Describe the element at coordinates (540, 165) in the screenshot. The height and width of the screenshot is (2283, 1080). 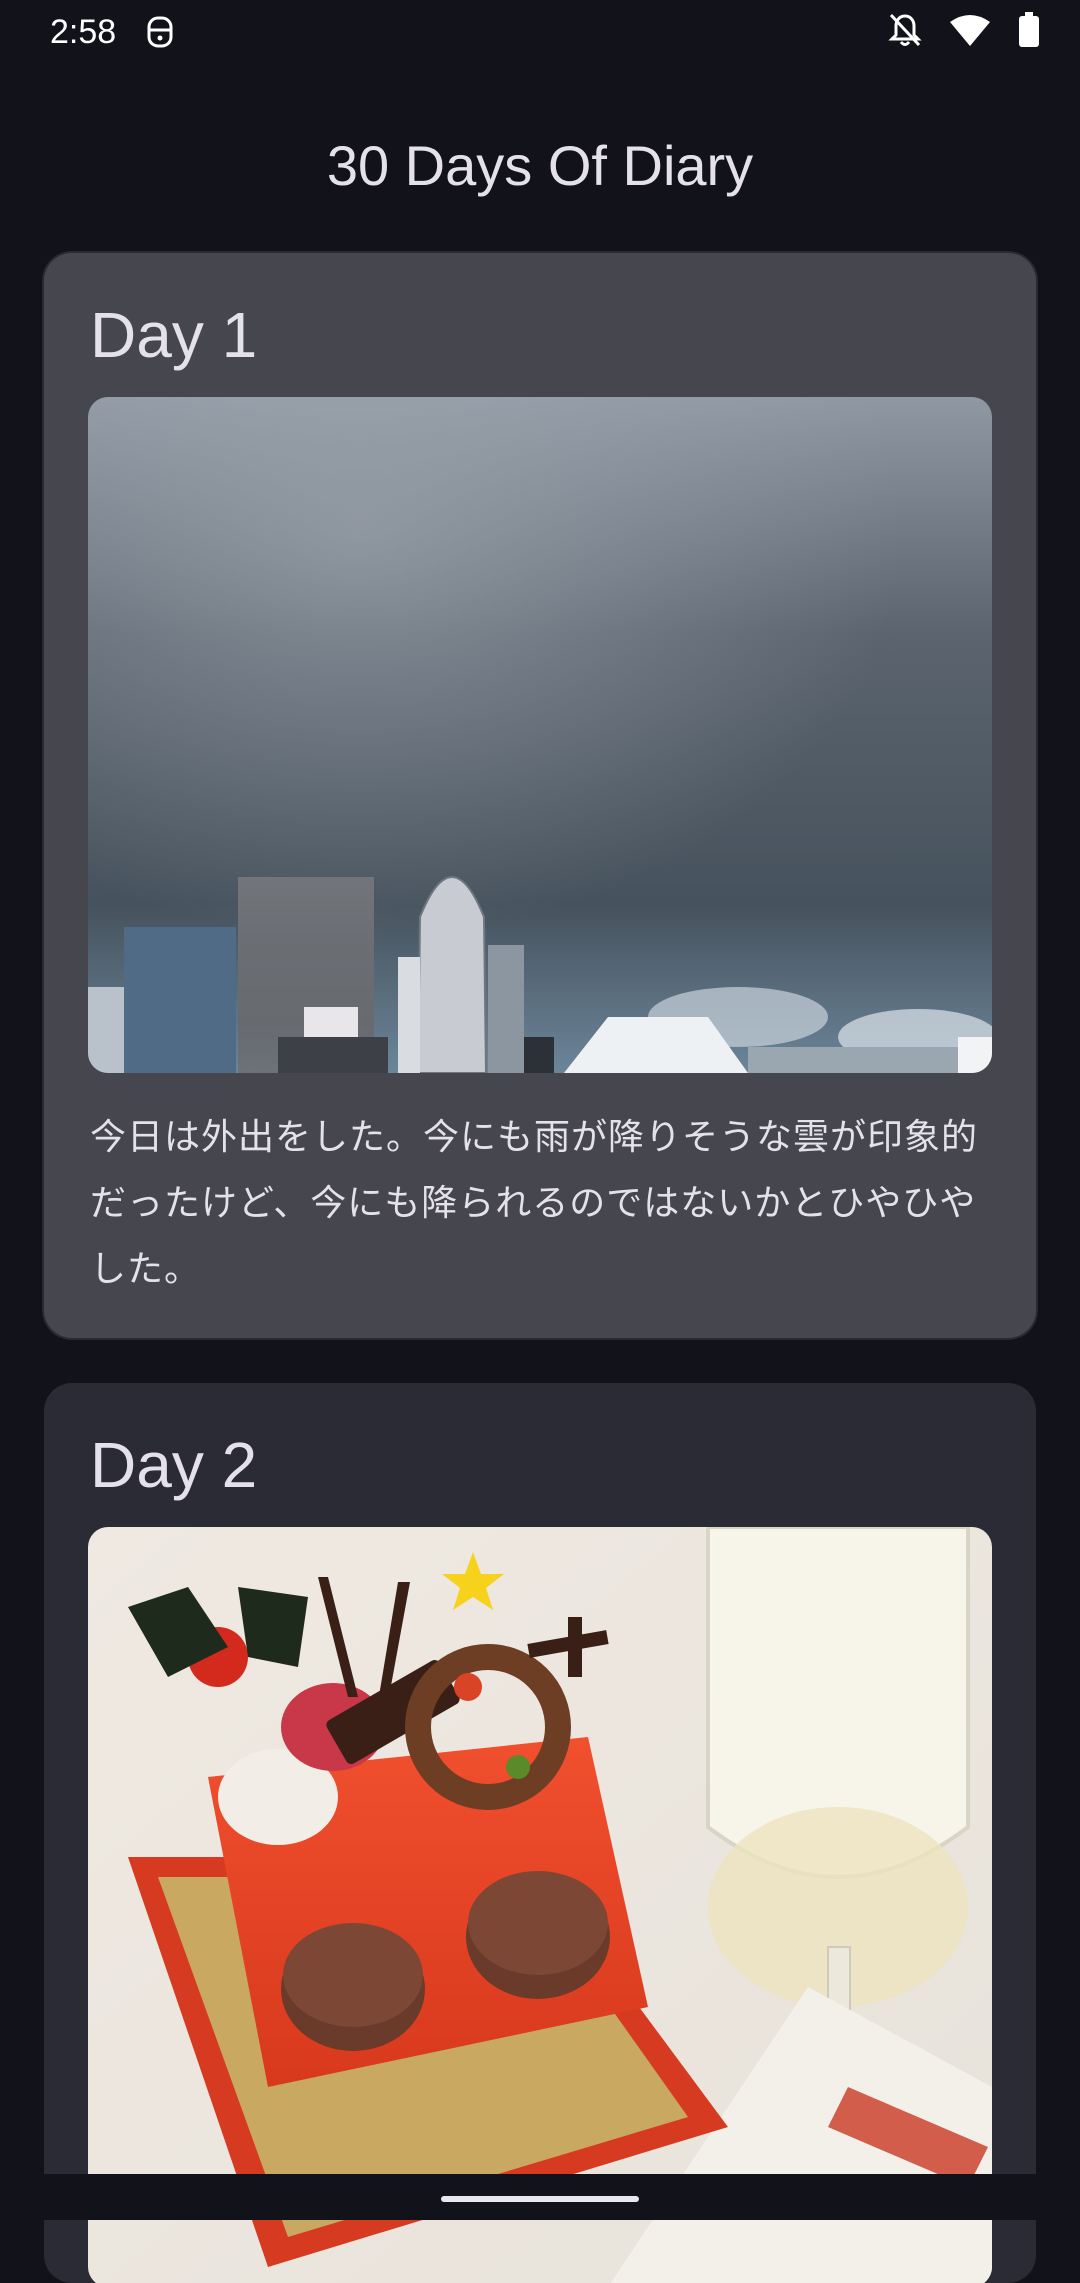
I see `app-title: 30 Days Of Diary` at that location.